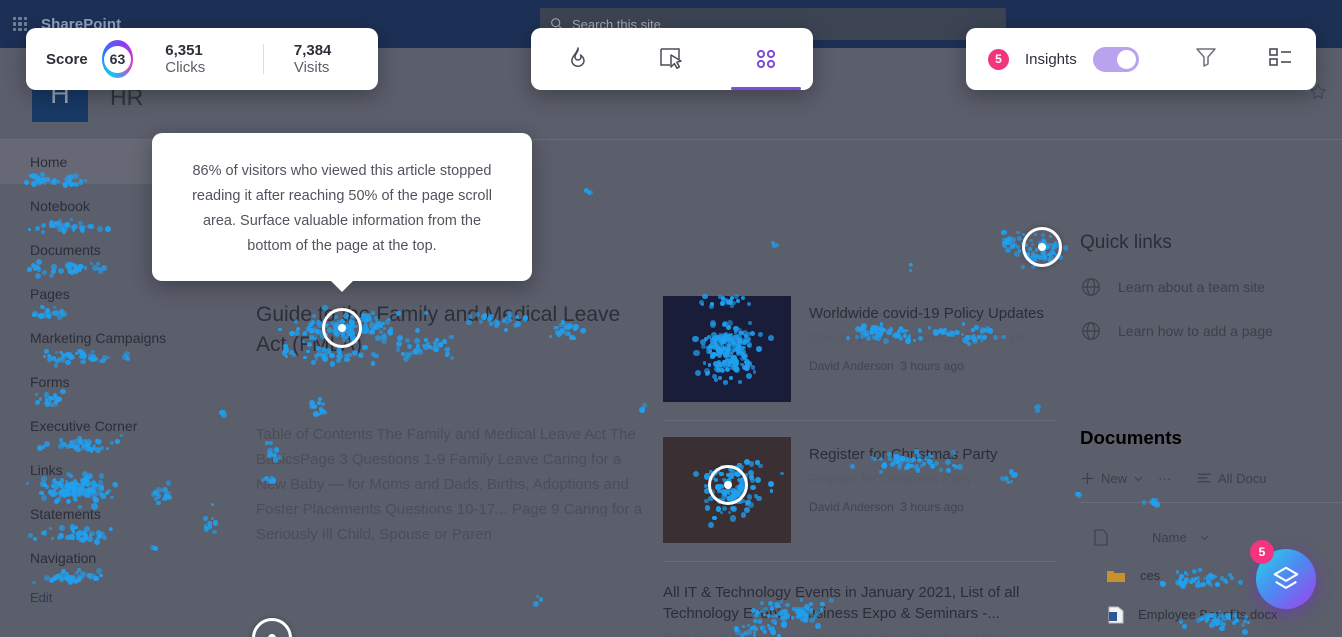 This screenshot has width=1342, height=637. What do you see at coordinates (1195, 331) in the screenshot?
I see `quick-link-label: Learn how to add a page` at bounding box center [1195, 331].